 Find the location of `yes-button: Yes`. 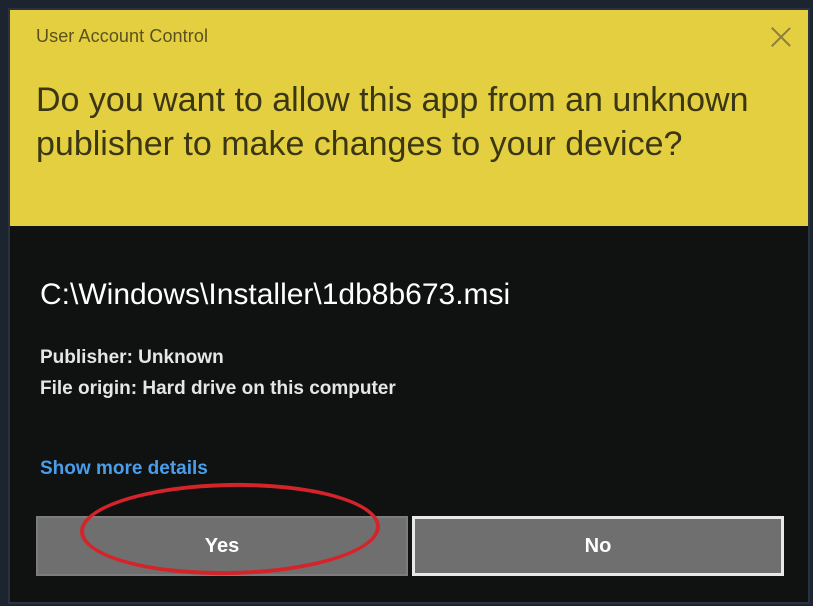

yes-button: Yes is located at coordinates (222, 546).